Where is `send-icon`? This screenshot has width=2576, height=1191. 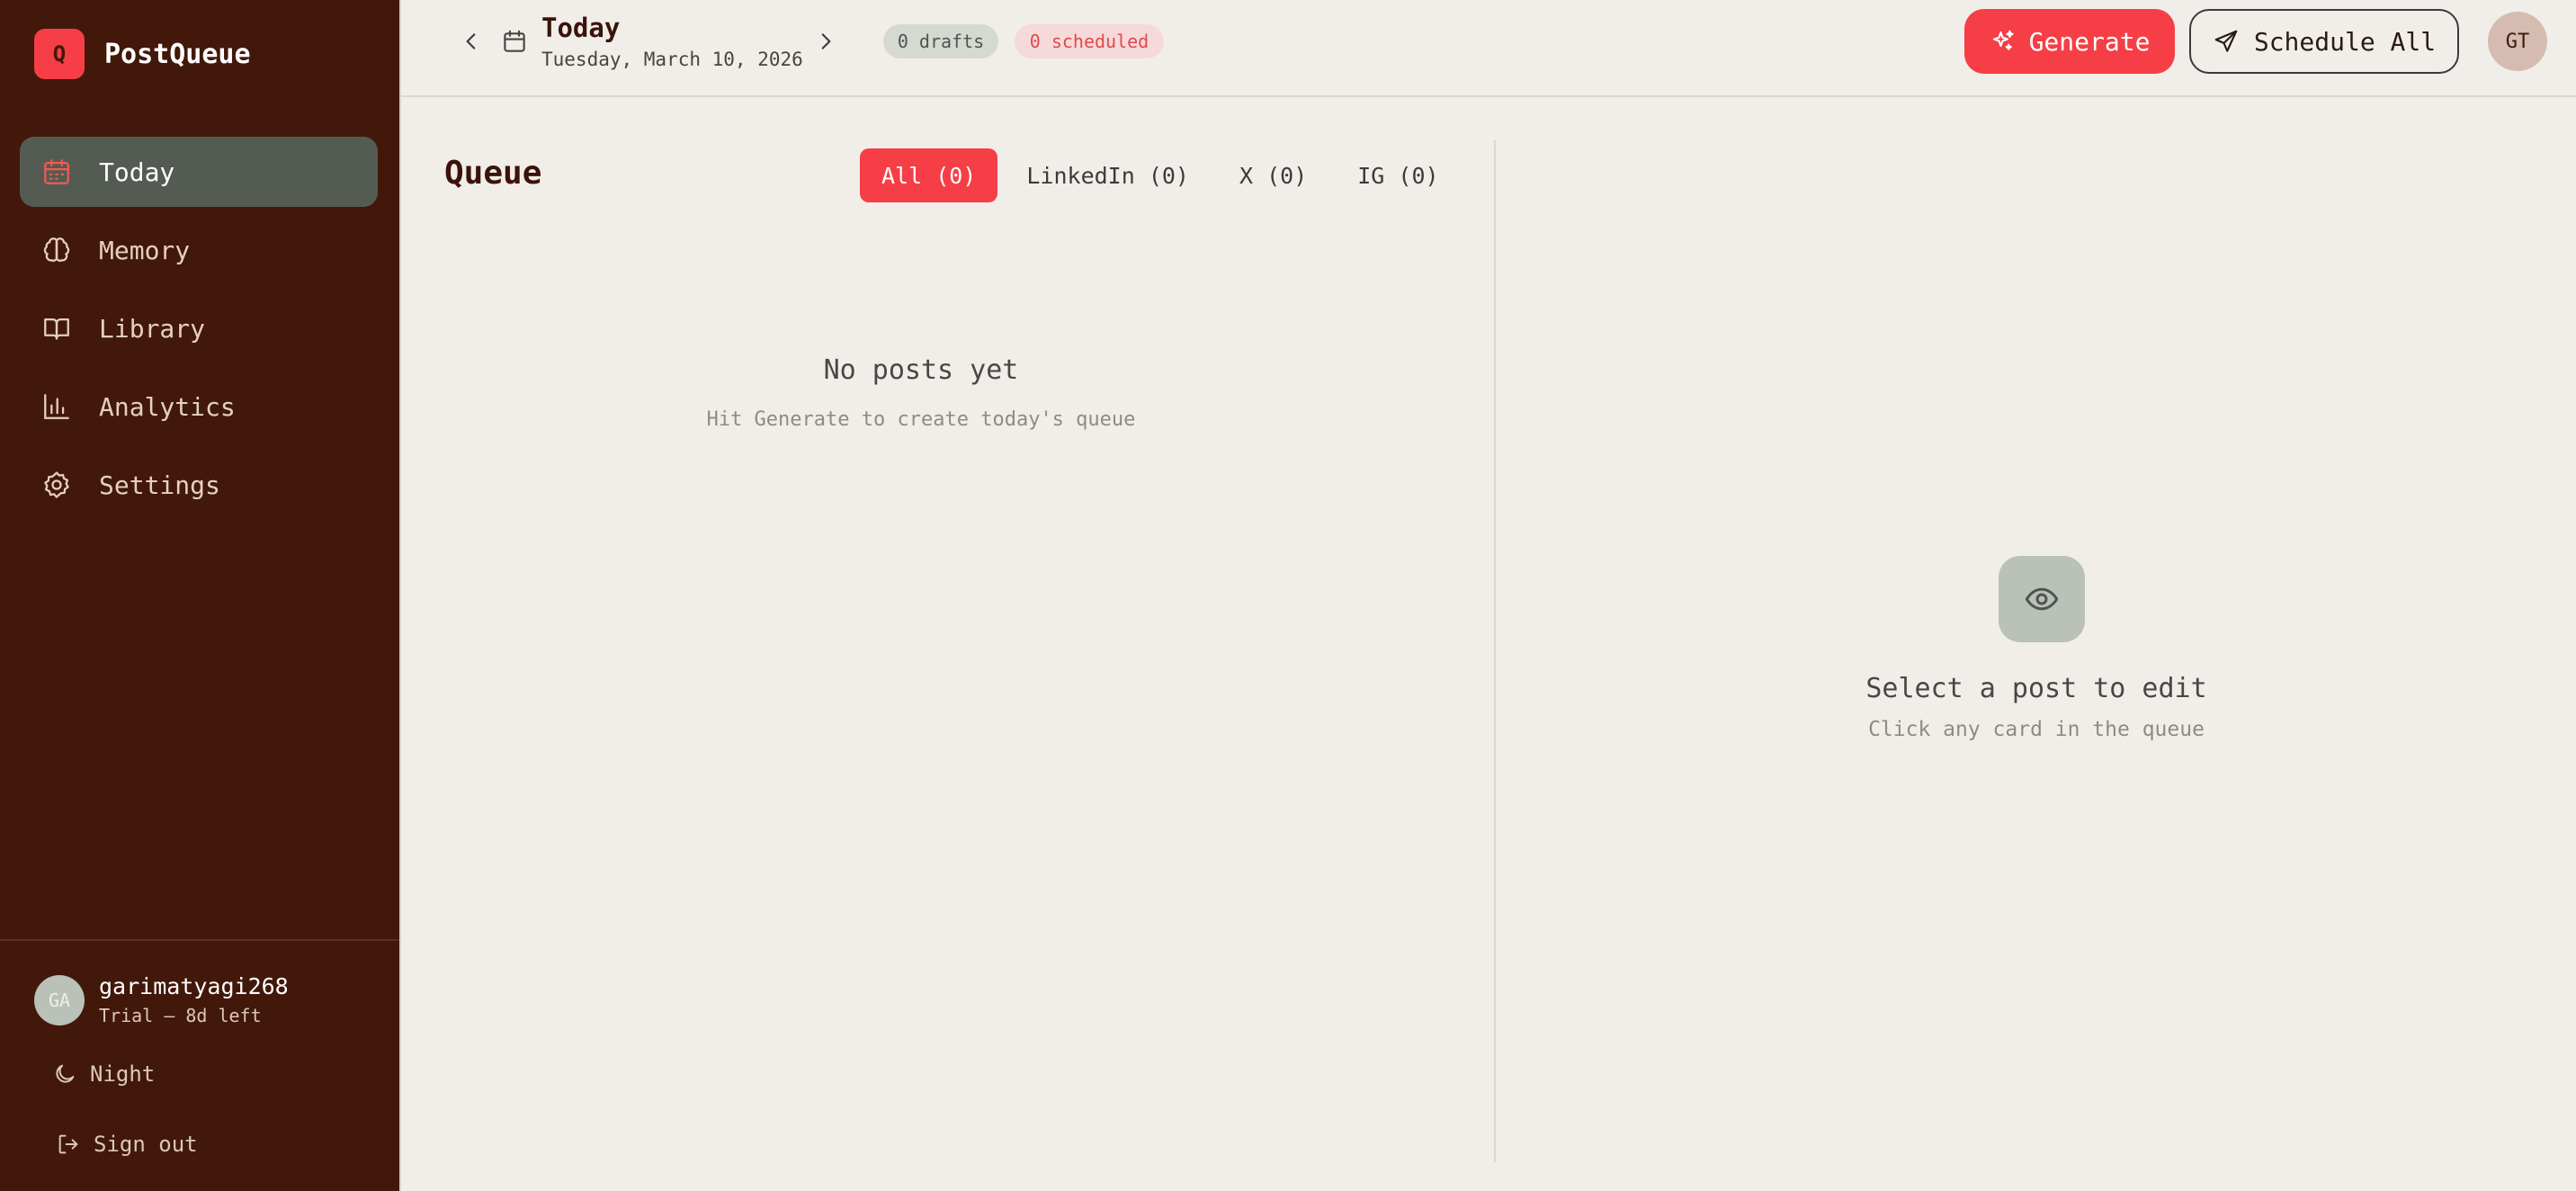
send-icon is located at coordinates (2226, 41).